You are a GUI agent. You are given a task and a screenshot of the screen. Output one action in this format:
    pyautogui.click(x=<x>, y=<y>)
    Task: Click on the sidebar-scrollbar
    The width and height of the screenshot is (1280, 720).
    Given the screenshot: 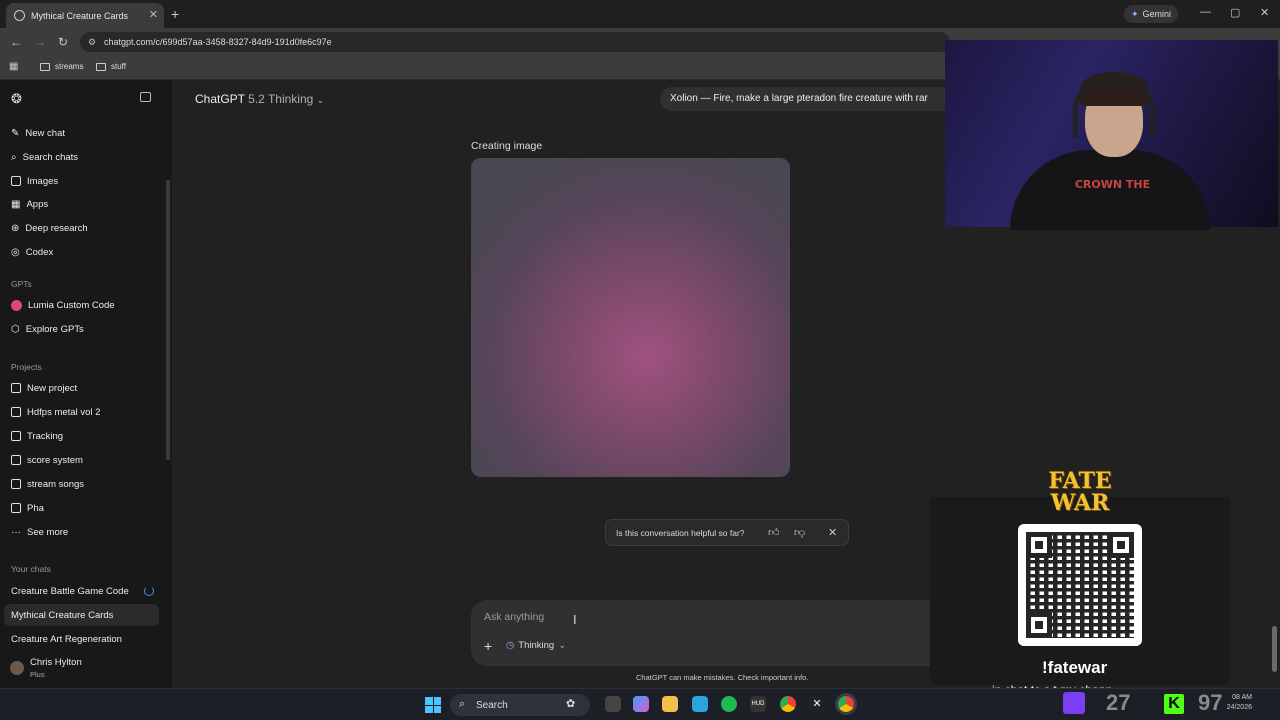 What is the action you would take?
    pyautogui.click(x=168, y=320)
    